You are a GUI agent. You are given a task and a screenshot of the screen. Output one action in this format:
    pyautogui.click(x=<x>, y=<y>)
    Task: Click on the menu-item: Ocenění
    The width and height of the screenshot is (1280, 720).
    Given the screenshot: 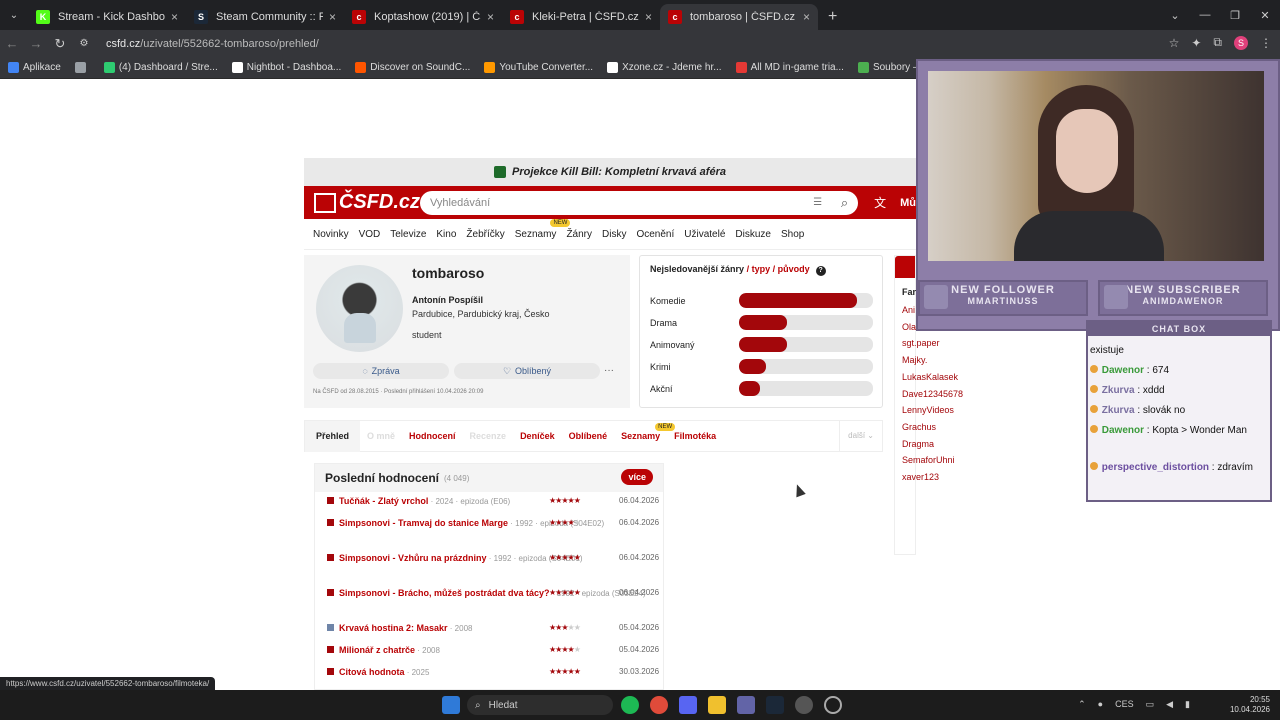 What is the action you would take?
    pyautogui.click(x=655, y=234)
    